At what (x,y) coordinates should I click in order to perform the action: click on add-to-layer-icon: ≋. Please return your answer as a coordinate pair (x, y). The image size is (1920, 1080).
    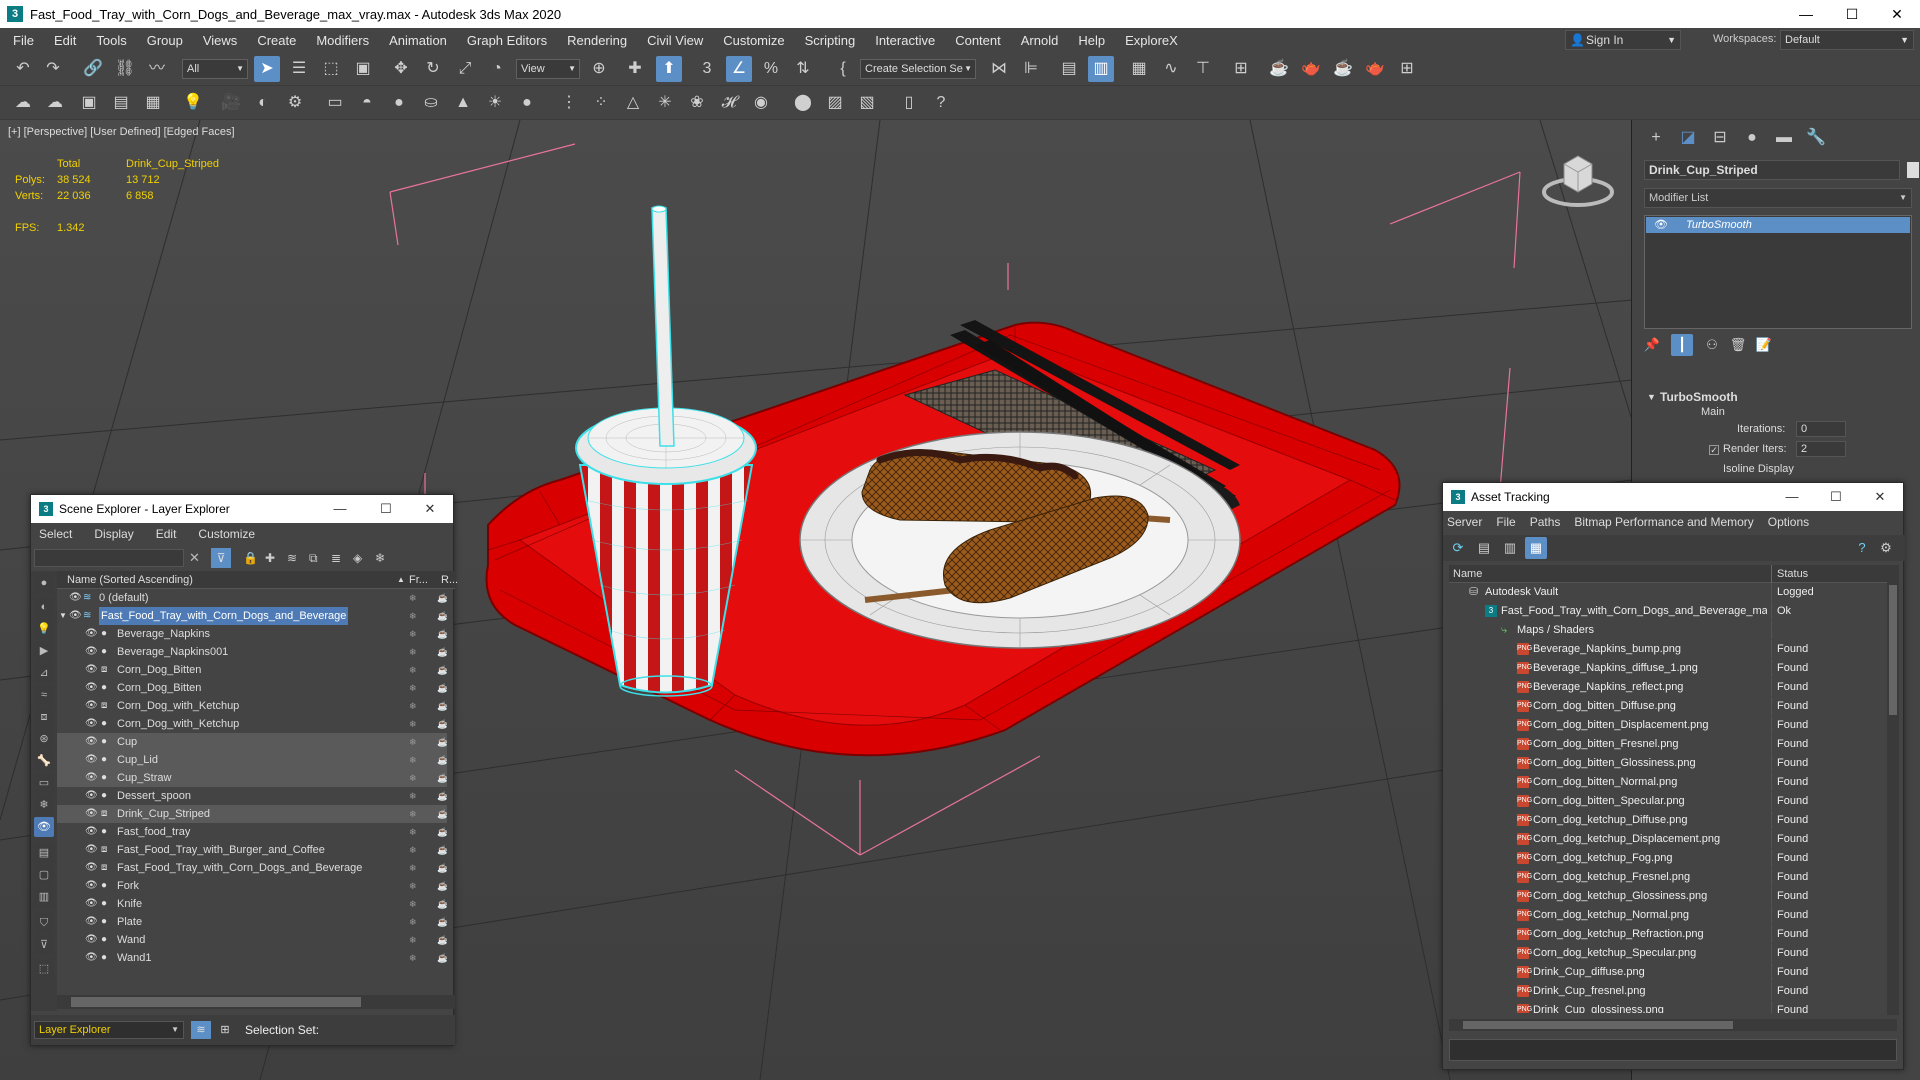
    Looking at the image, I should click on (292, 558).